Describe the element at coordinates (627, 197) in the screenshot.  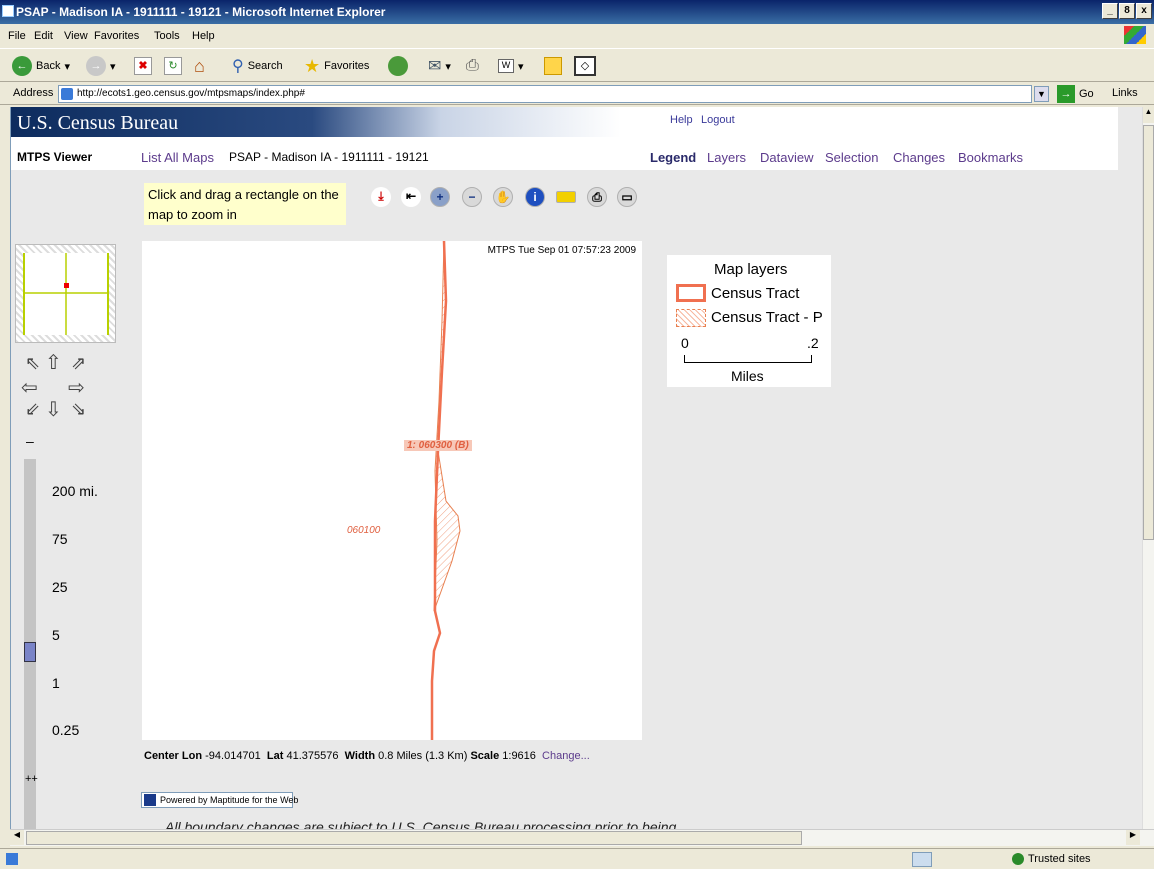
I see `export-icon: ▭` at that location.